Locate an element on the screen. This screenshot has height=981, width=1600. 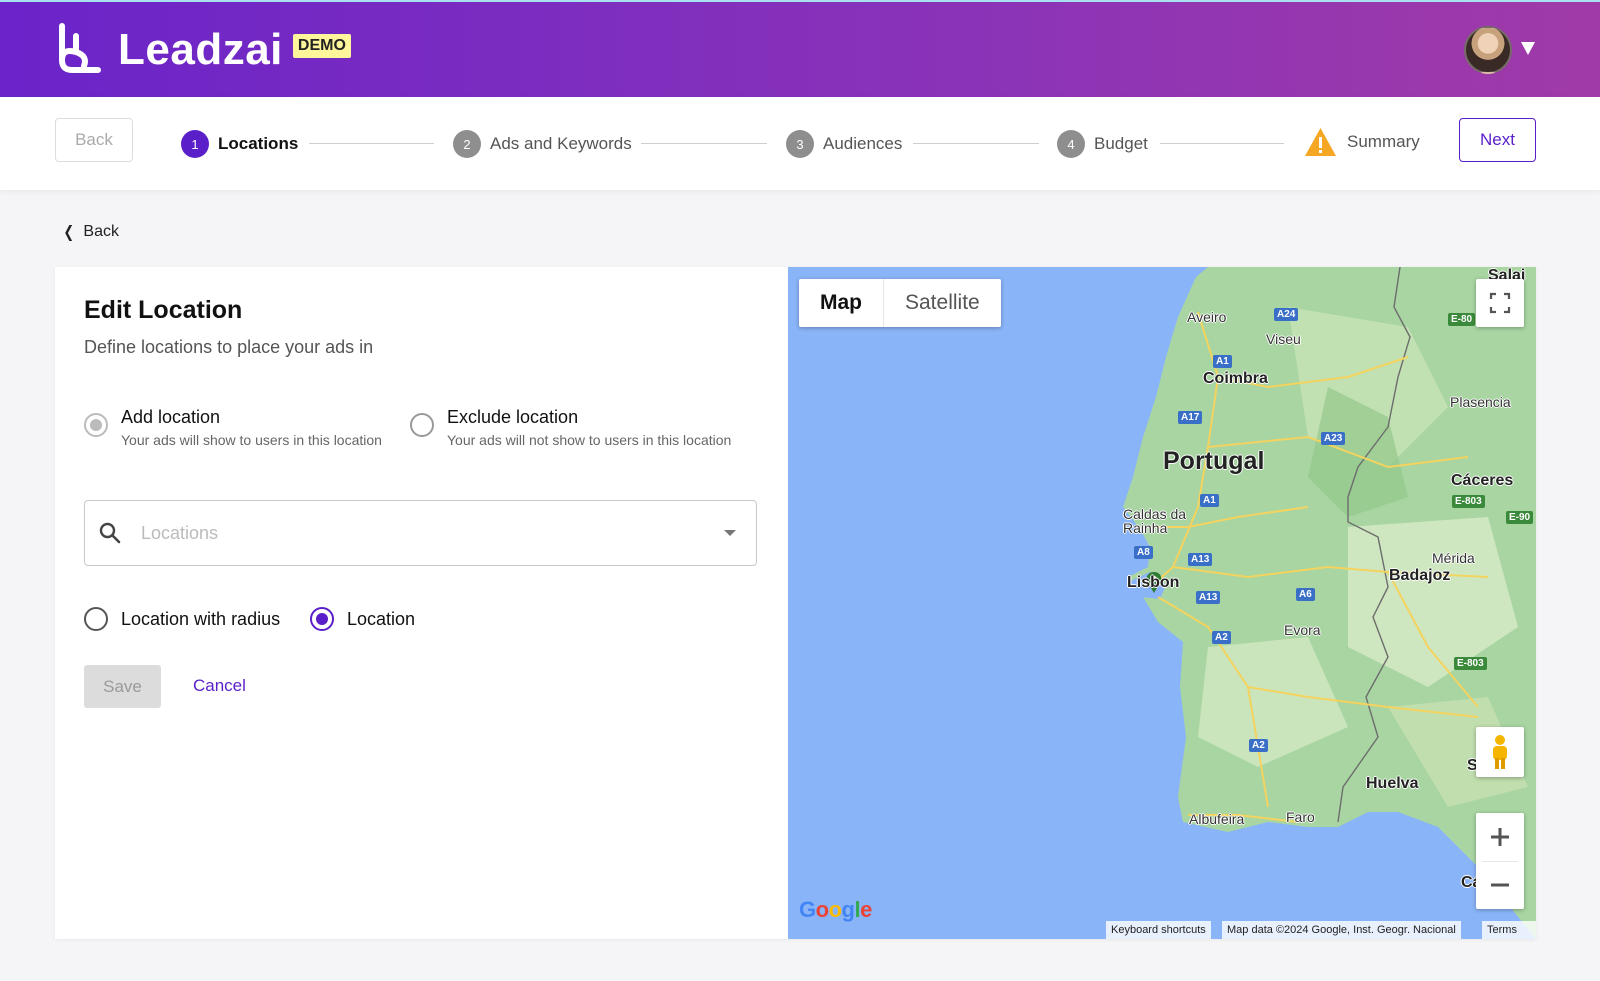
back-link: ❮ Back is located at coordinates (90, 232).